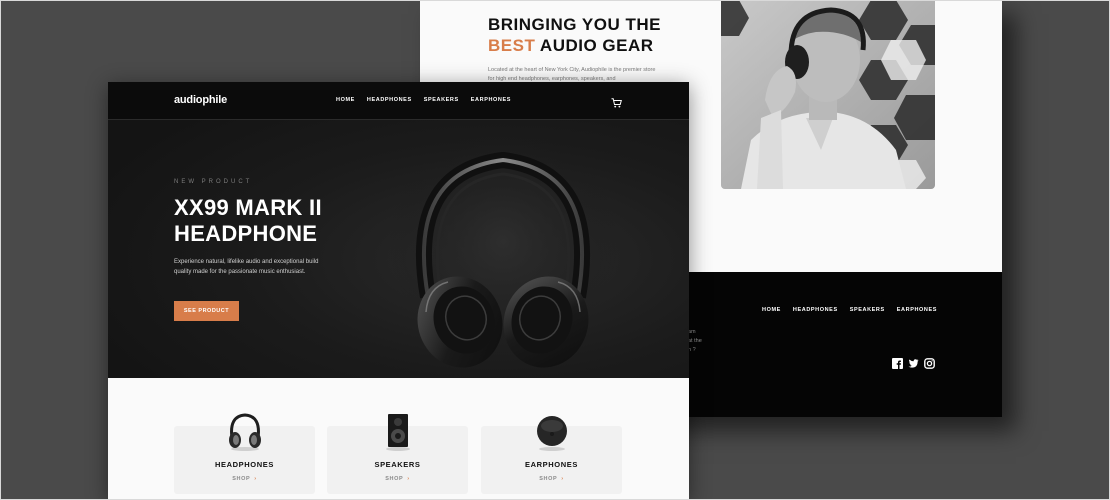 The height and width of the screenshot is (500, 1110). I want to click on category-card-headphones: HEADPHONES SHOP ›, so click(244, 453).